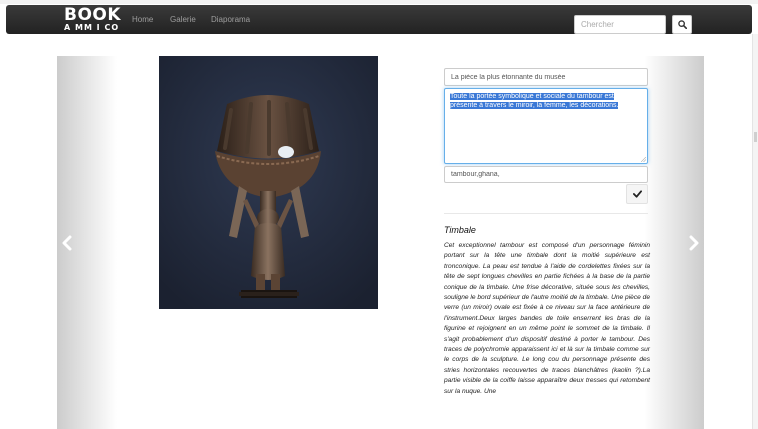  I want to click on carousel-next-button, so click(674, 242).